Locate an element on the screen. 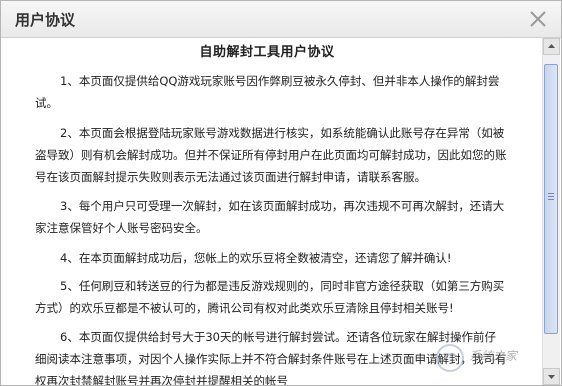 The width and height of the screenshot is (562, 386). agreement-heading: 自助解封工具用户协议 is located at coordinates (267, 52).